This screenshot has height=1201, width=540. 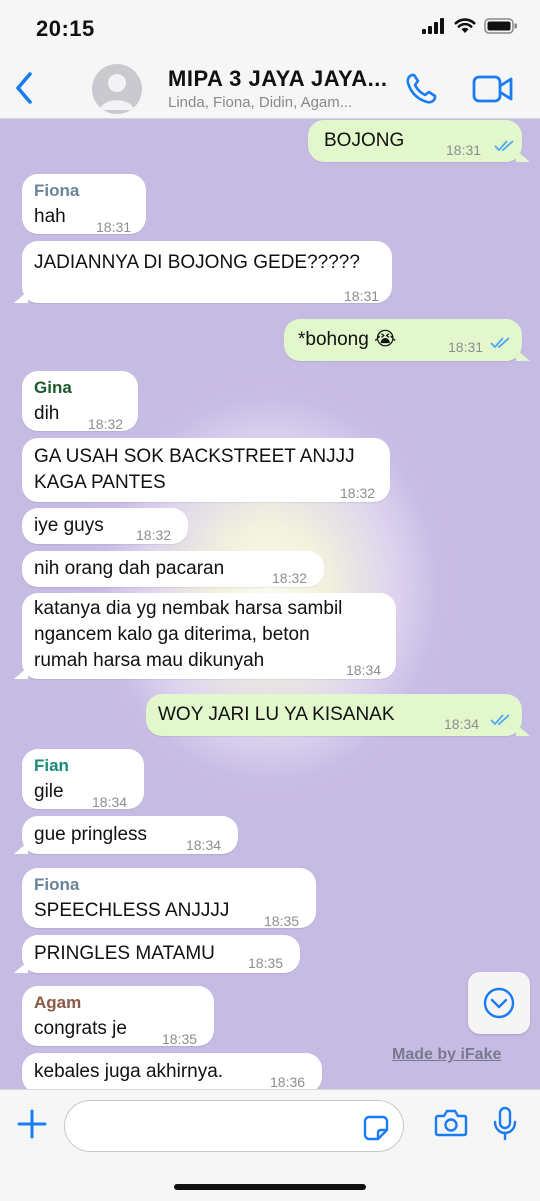 I want to click on message-text-line: rumah harsa mau dikunyah, so click(x=149, y=660).